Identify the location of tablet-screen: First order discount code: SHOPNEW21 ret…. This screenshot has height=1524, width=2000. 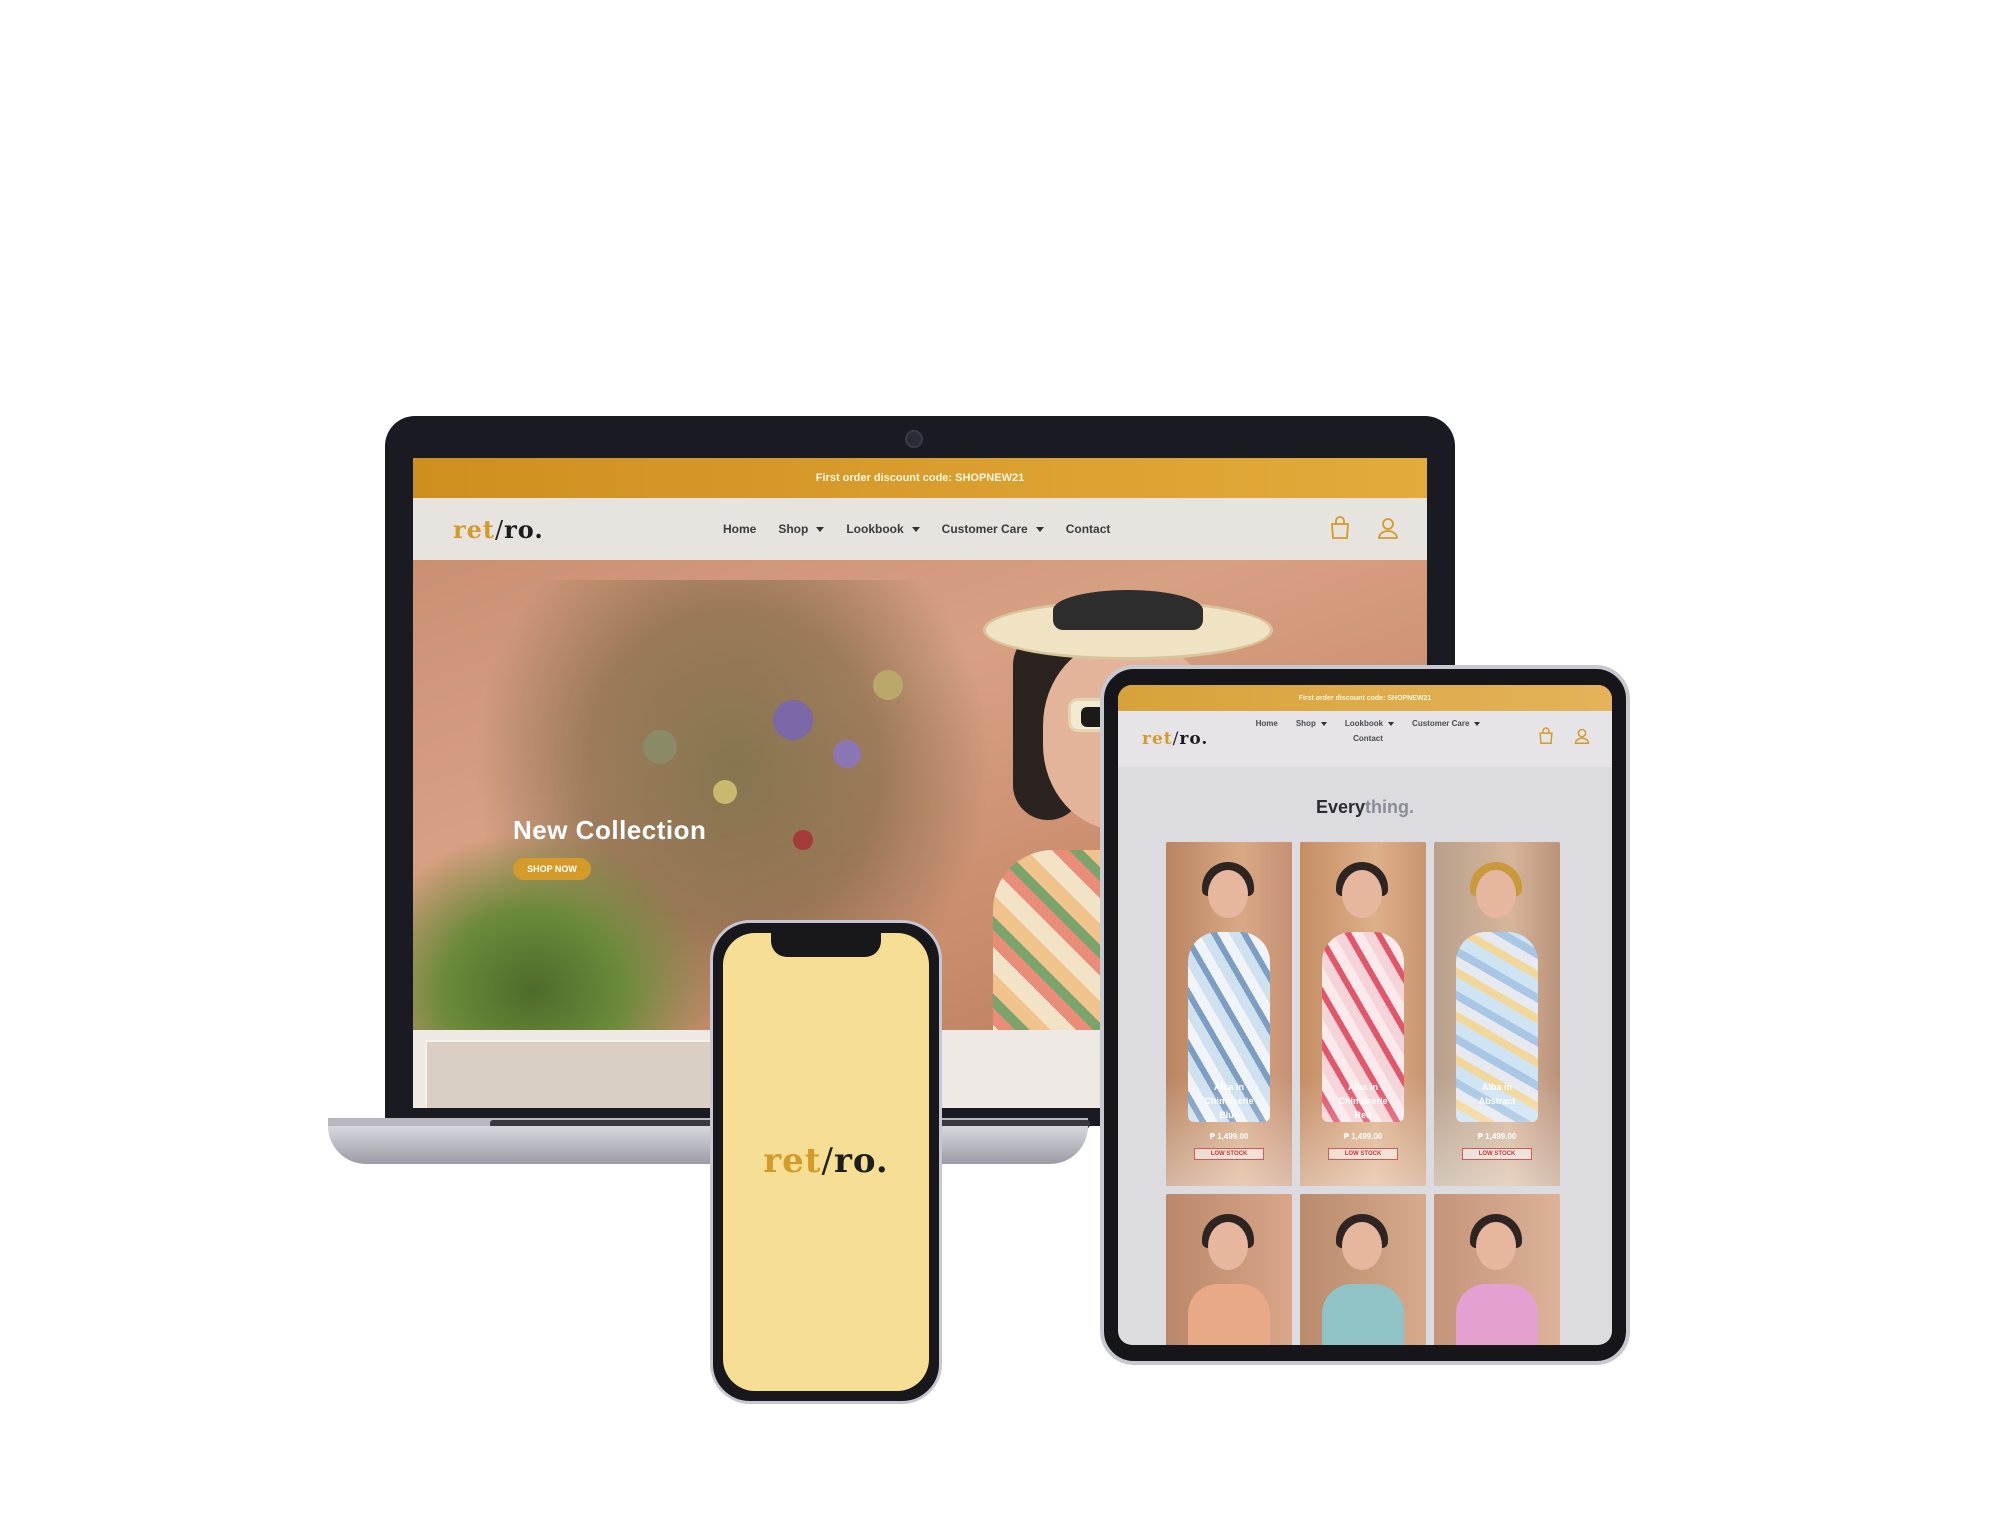
(1365, 1015).